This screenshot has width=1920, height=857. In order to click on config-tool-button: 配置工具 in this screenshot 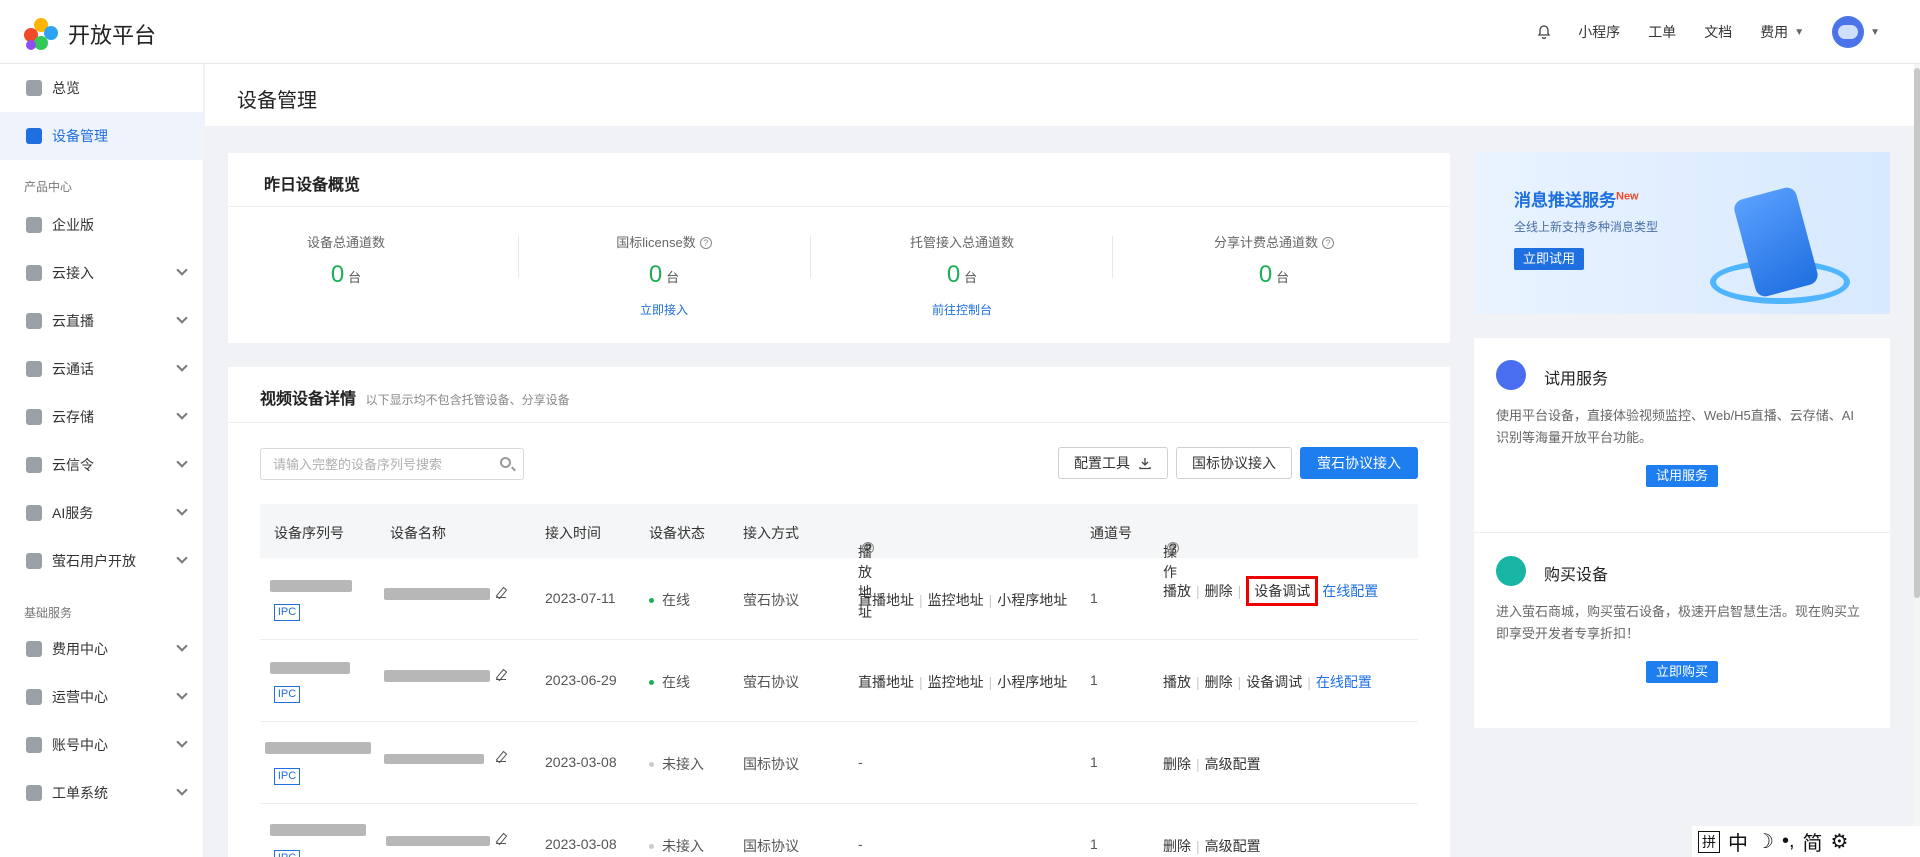, I will do `click(1113, 463)`.